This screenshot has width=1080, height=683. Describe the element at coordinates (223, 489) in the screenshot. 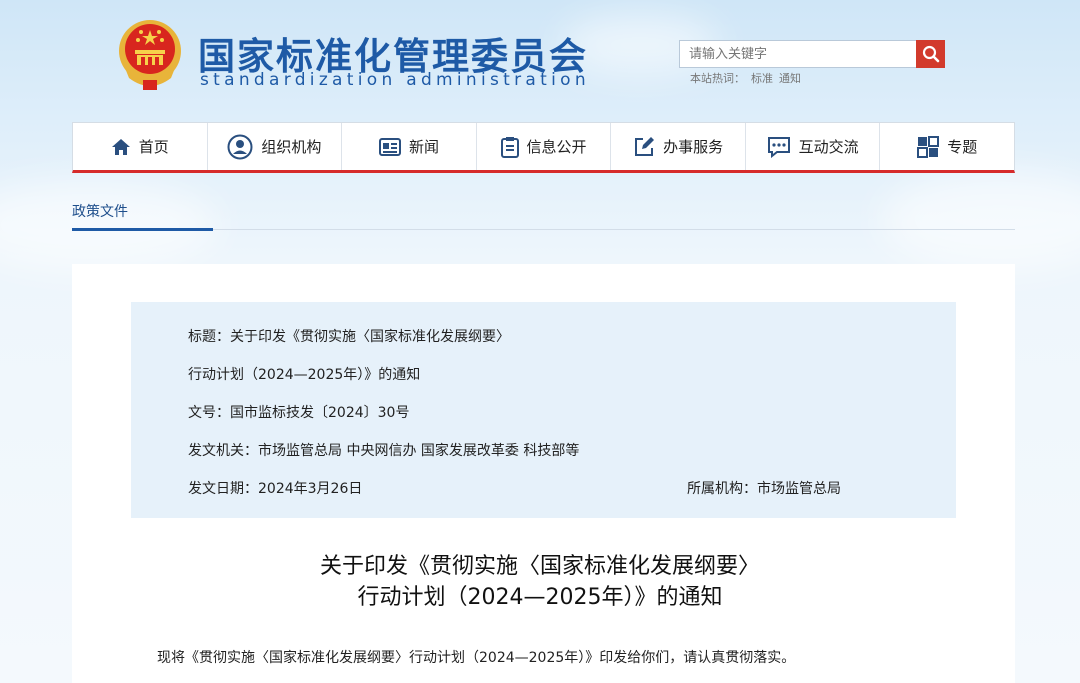

I see `meta-date-label: 发文日期：` at that location.